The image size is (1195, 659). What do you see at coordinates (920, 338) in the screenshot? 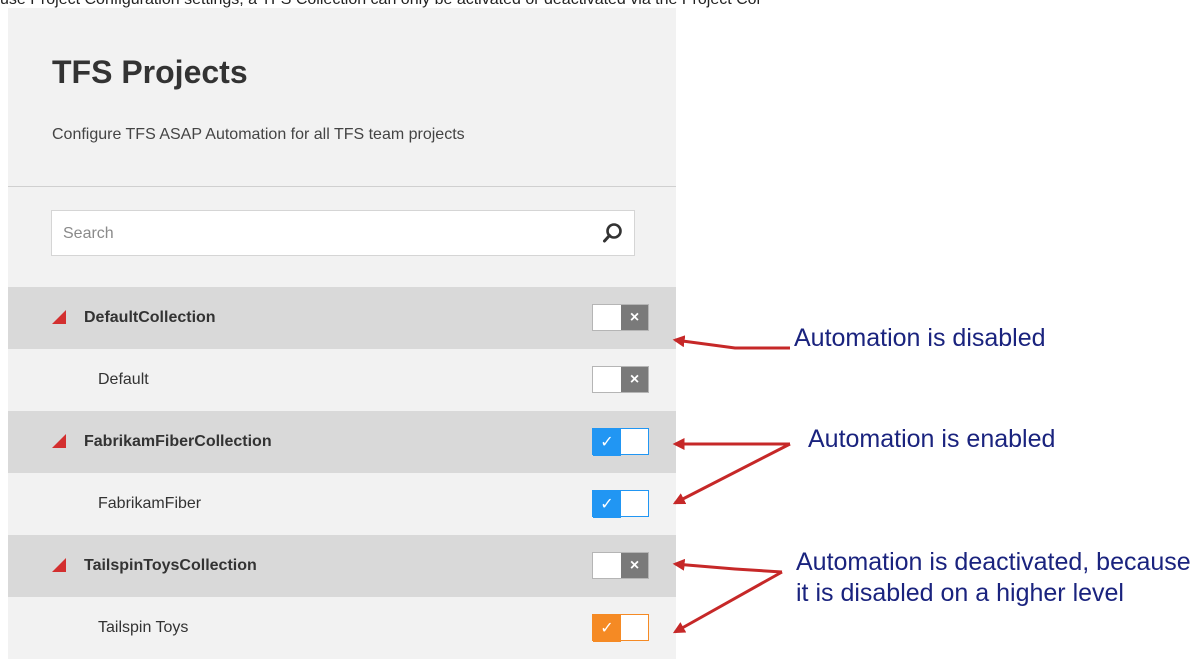
I see `annotation-disabled: Automation is disabled` at bounding box center [920, 338].